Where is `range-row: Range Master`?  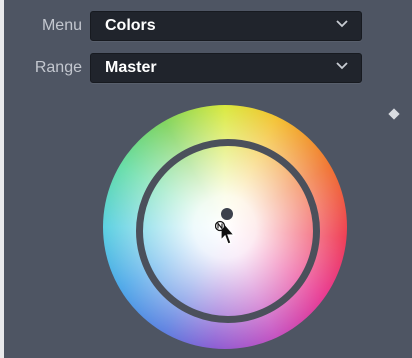
range-row: Range Master is located at coordinates (208, 68).